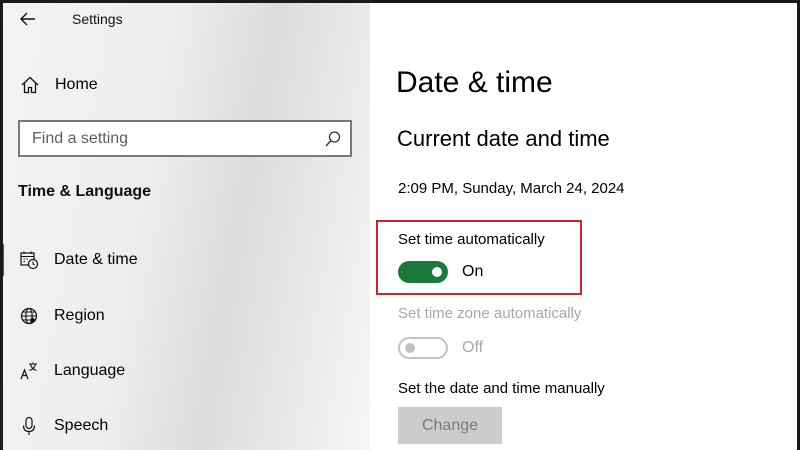 The width and height of the screenshot is (800, 450). What do you see at coordinates (185, 426) in the screenshot?
I see `sidebar-item-speech: Speech` at bounding box center [185, 426].